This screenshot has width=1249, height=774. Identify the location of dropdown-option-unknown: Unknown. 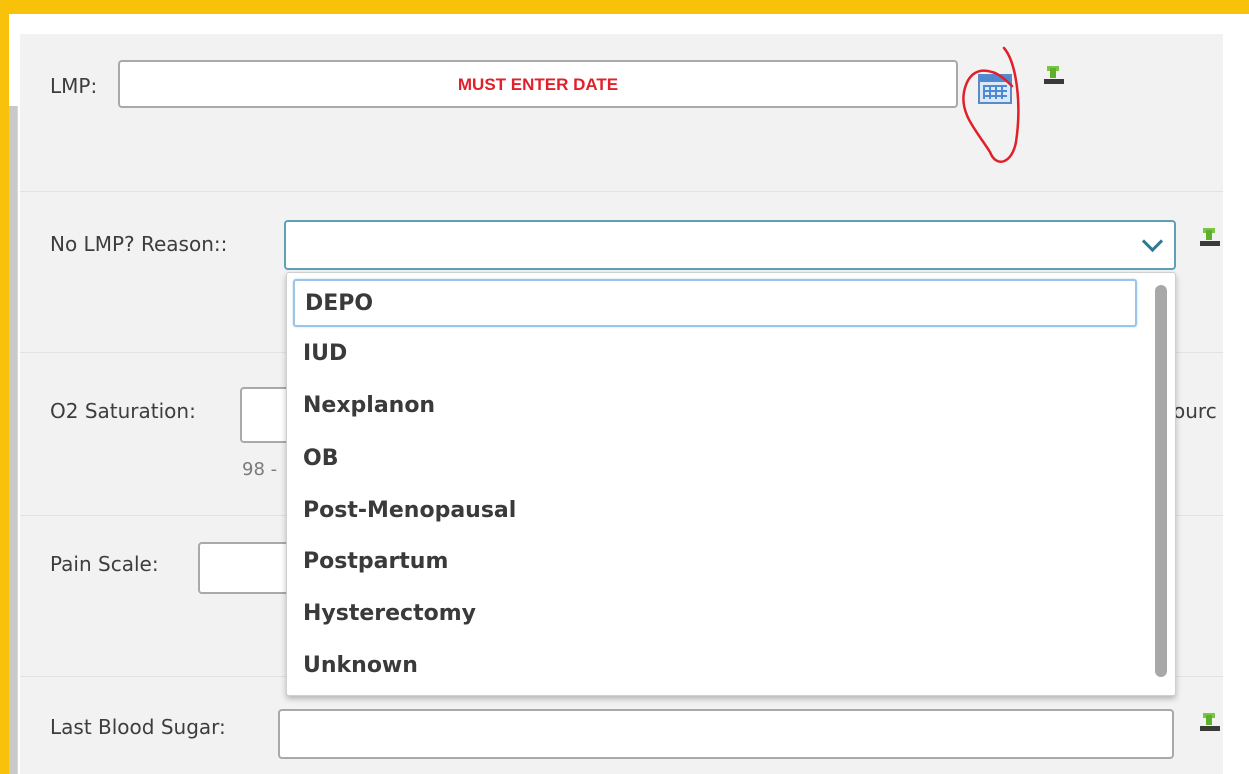
(715, 667).